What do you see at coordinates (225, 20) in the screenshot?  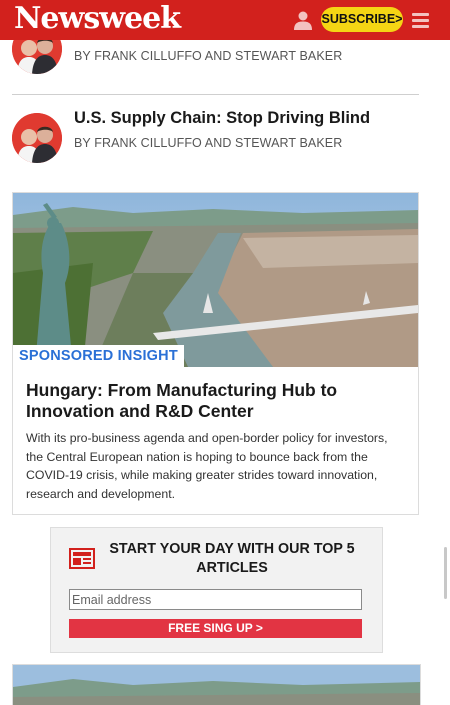 I see `top-navigation-bar: Newsweek SUBSCRIBE>` at bounding box center [225, 20].